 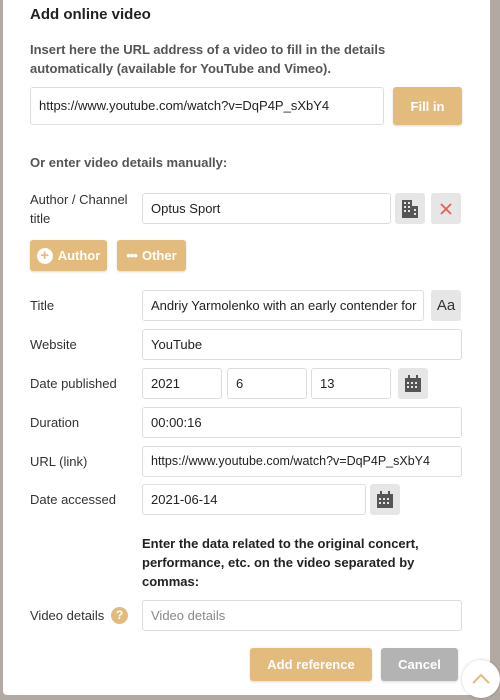 I want to click on add-author-button: + Author, so click(x=68, y=255).